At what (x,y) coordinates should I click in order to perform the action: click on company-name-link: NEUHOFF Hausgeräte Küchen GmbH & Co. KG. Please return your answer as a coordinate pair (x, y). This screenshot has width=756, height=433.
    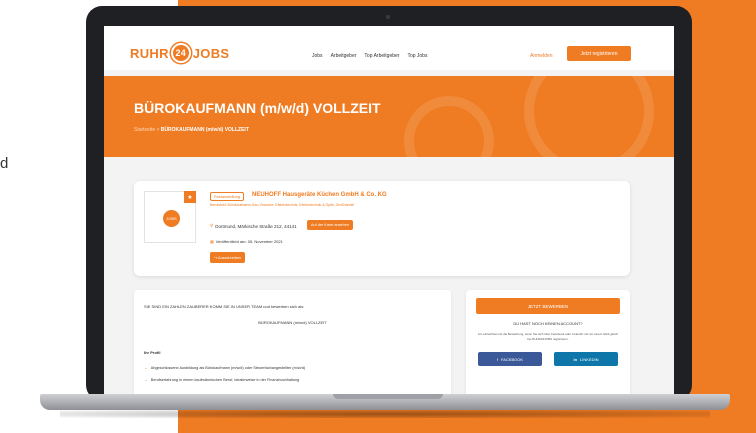
    Looking at the image, I should click on (319, 195).